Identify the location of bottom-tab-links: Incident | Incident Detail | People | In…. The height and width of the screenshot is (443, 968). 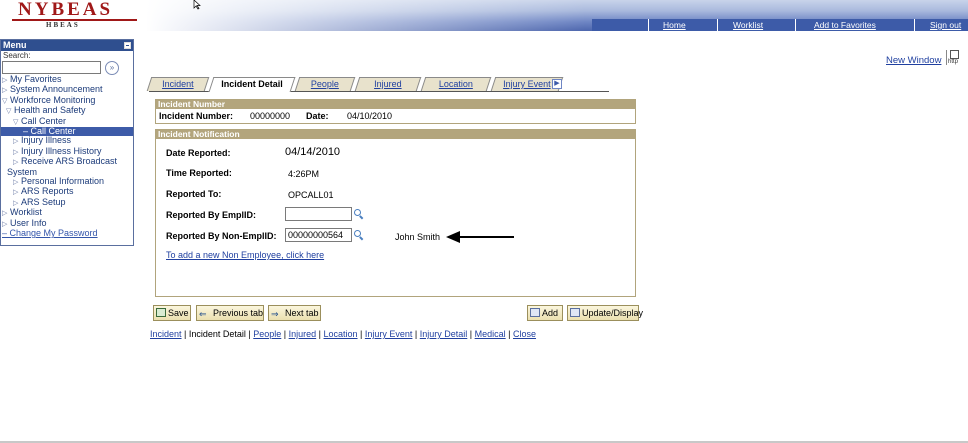
(343, 334).